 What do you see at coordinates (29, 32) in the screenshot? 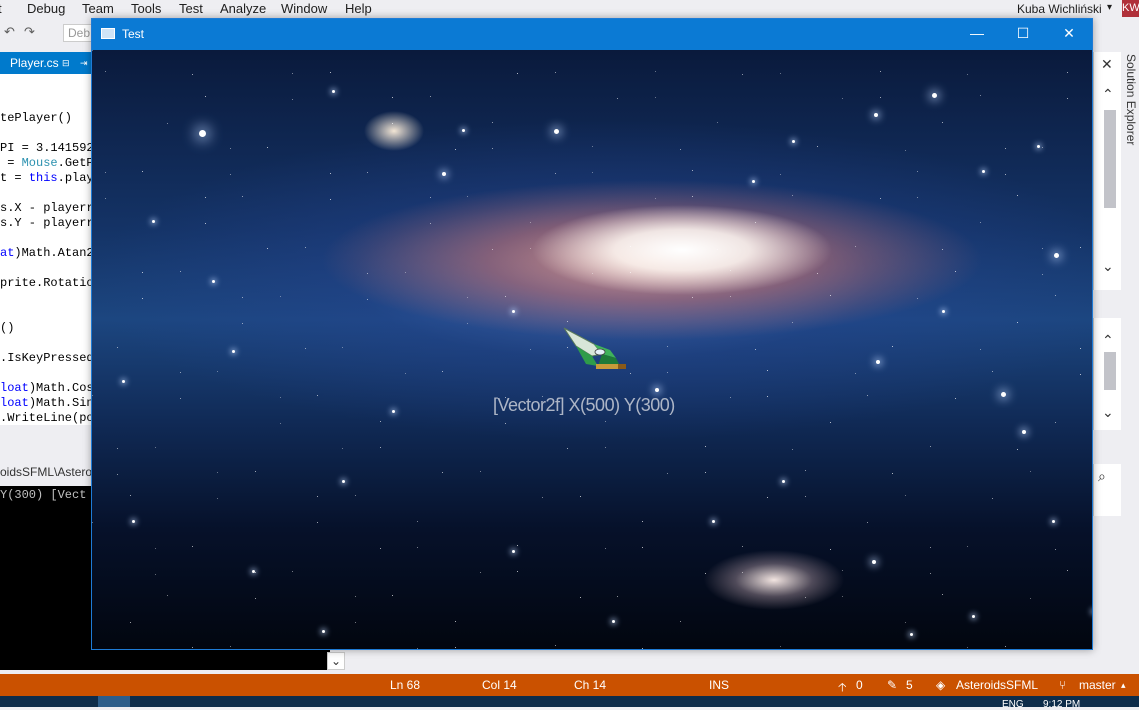
I see `redo-icon: ↷` at bounding box center [29, 32].